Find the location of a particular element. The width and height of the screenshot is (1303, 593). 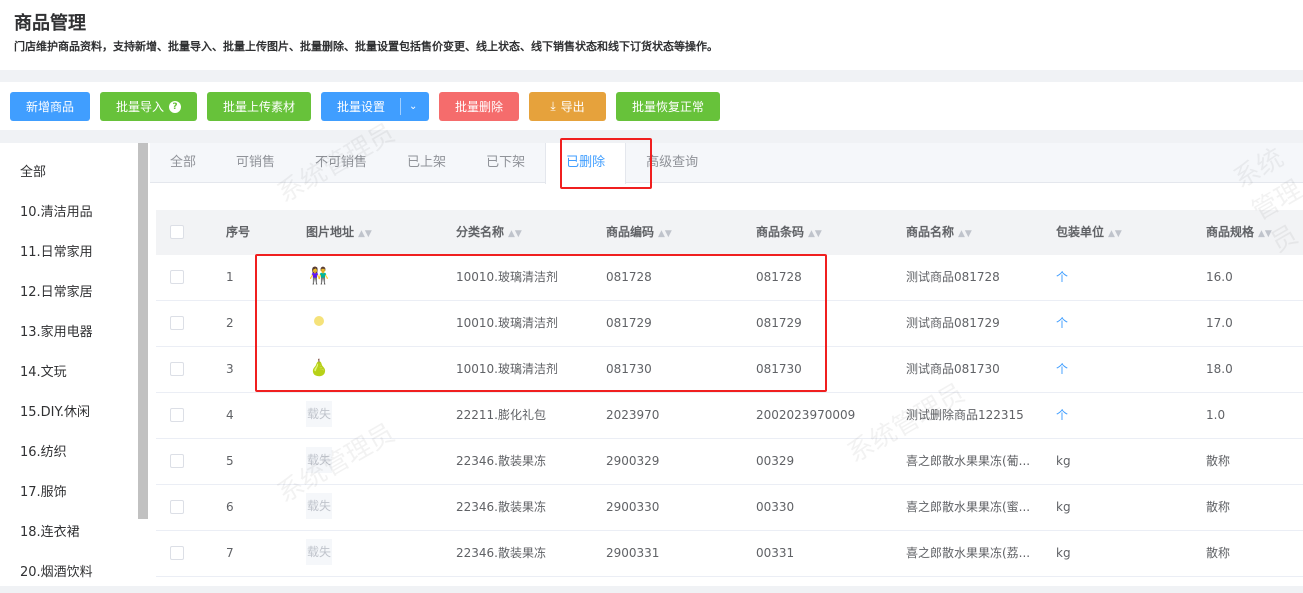

column-header: 包装单位 ▲▼ is located at coordinates (1089, 233).